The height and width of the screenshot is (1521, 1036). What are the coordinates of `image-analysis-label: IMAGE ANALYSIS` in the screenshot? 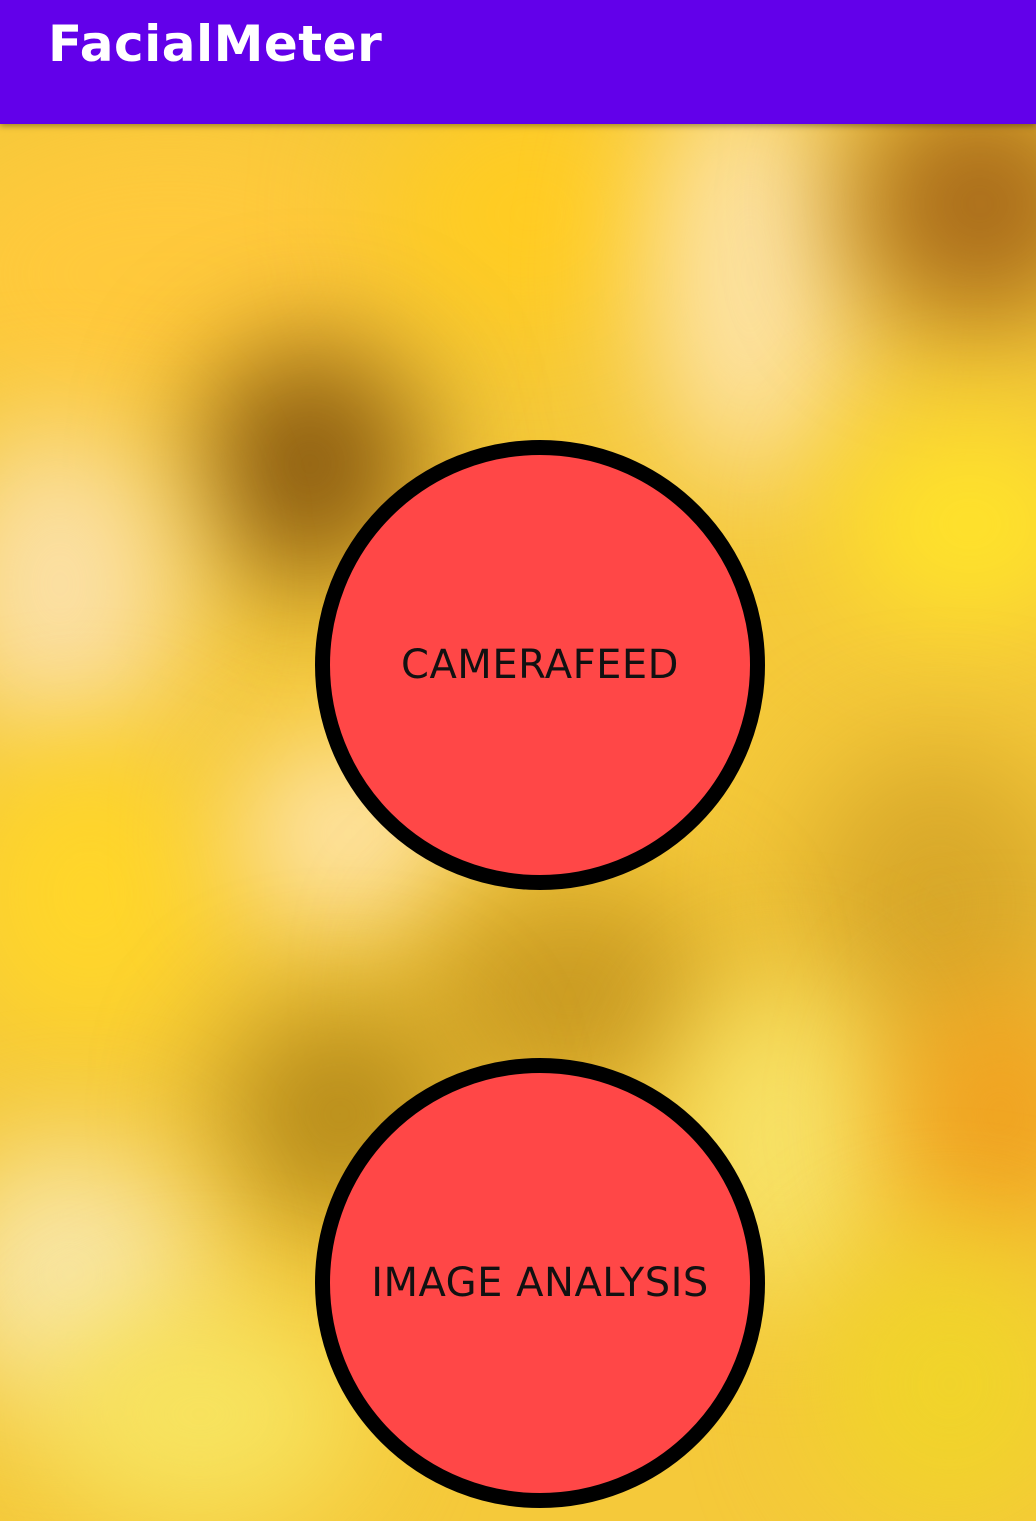 It's located at (540, 1283).